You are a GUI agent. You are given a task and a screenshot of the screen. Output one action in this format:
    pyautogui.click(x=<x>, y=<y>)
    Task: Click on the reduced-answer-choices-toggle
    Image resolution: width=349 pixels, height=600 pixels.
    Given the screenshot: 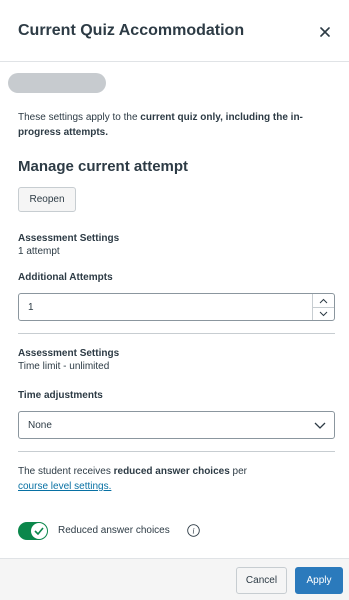 What is the action you would take?
    pyautogui.click(x=33, y=531)
    